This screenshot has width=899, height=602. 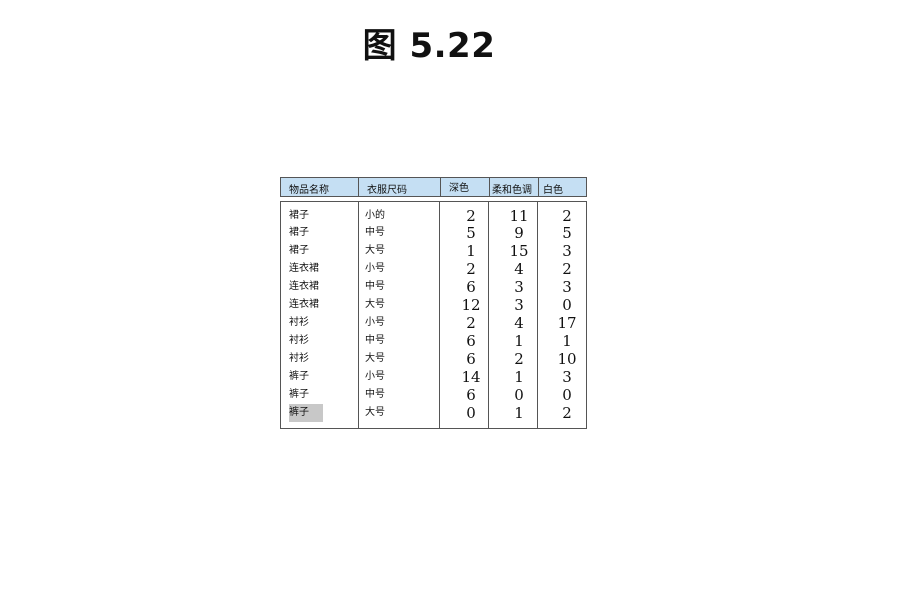 I want to click on cell-dark-count: 14, so click(x=471, y=377).